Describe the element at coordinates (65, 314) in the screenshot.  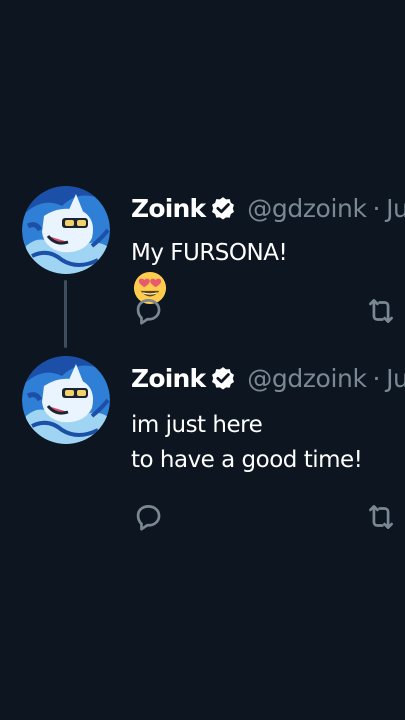
I see `thread-connector-line` at that location.